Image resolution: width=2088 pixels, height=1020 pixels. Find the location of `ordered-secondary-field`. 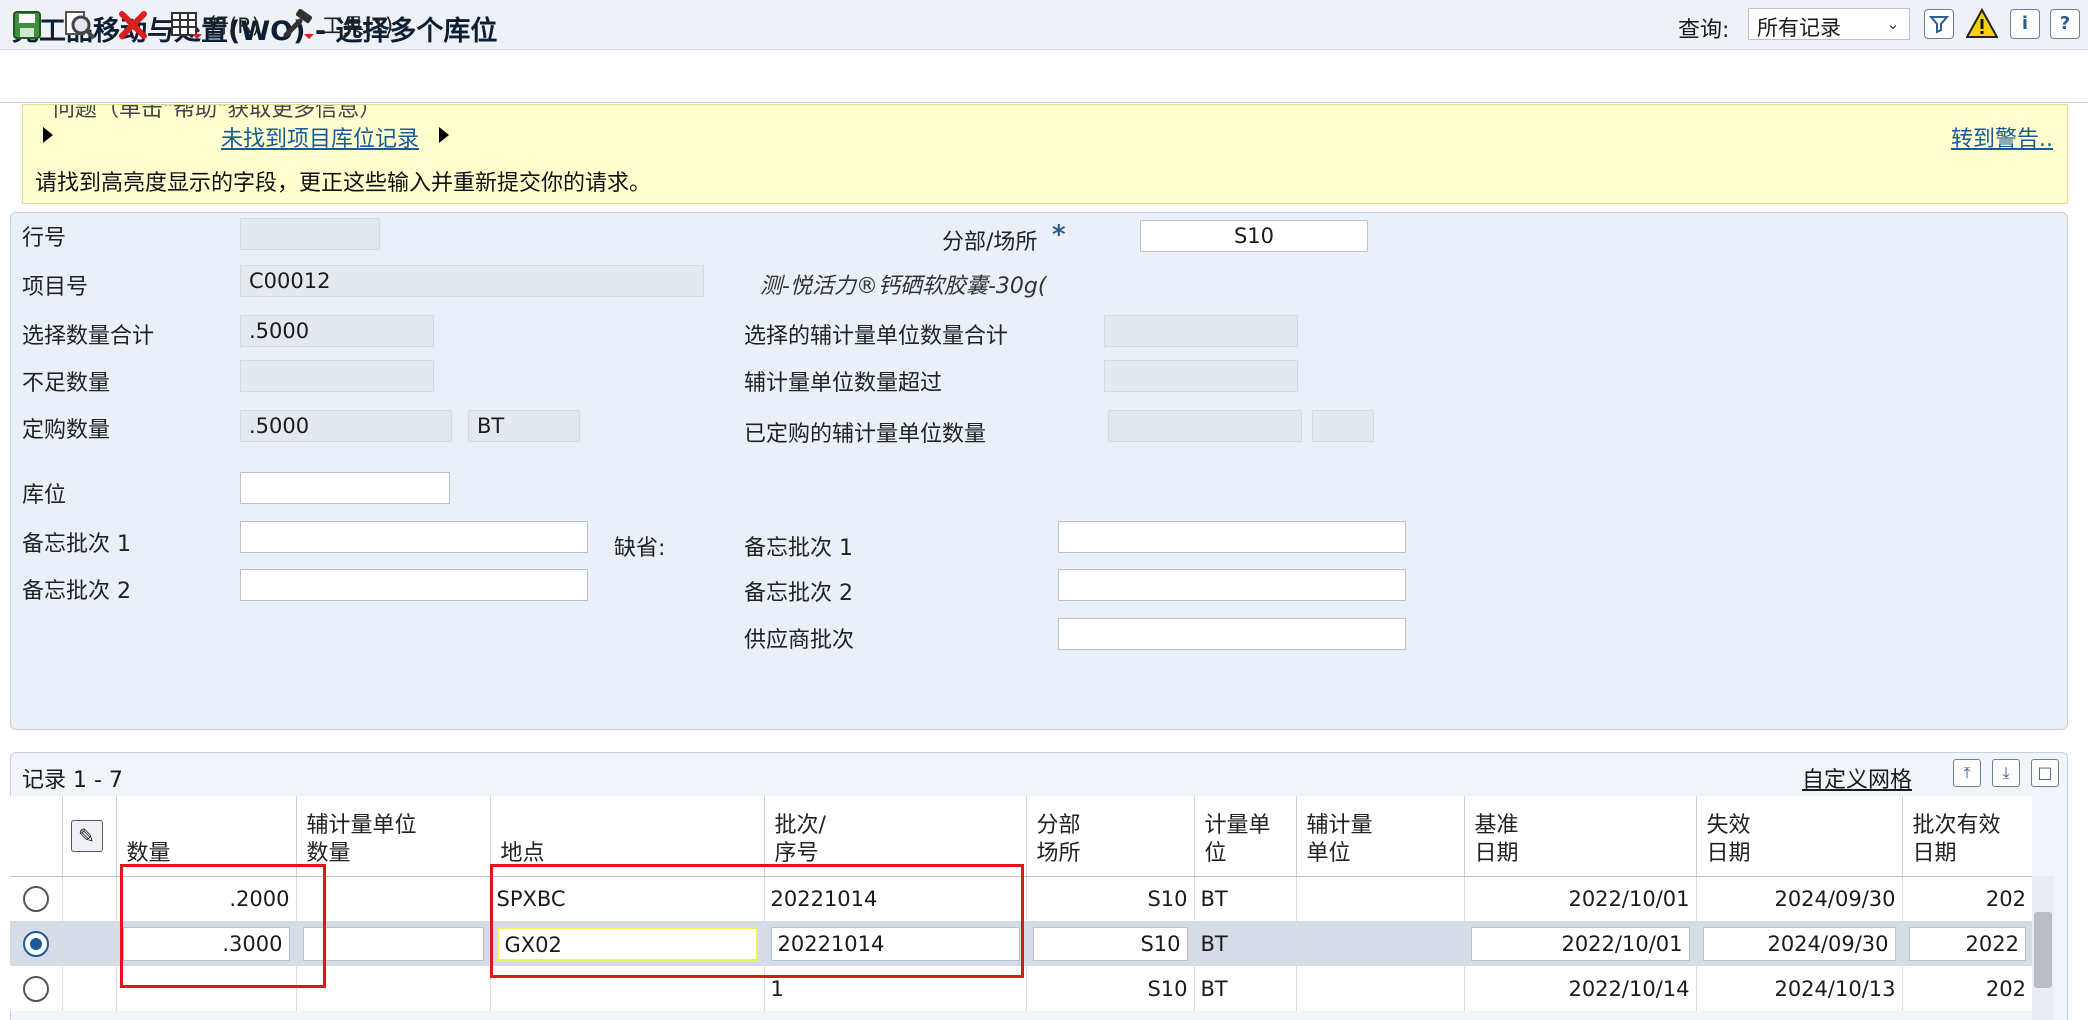

ordered-secondary-field is located at coordinates (1205, 426).